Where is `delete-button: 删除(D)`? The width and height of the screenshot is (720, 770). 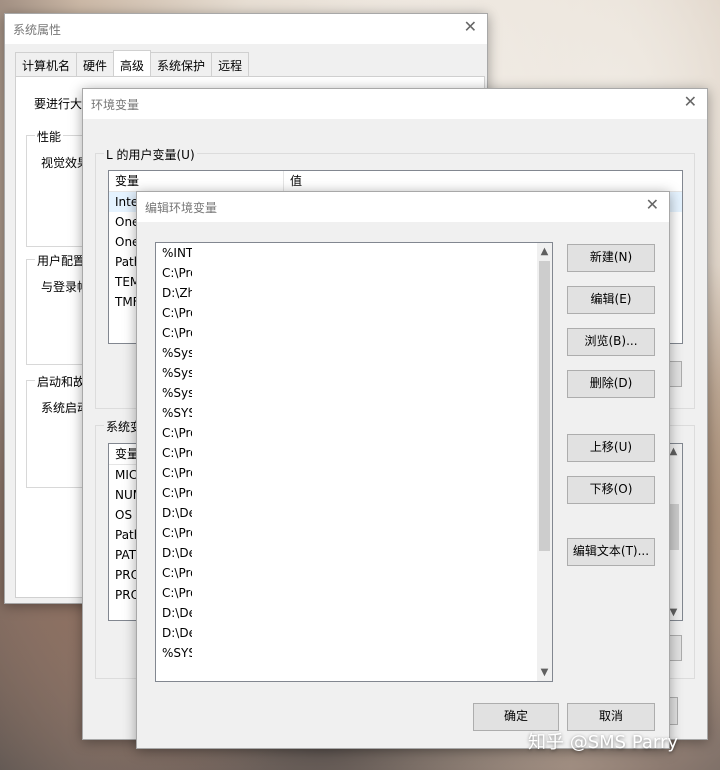 delete-button: 删除(D) is located at coordinates (611, 384).